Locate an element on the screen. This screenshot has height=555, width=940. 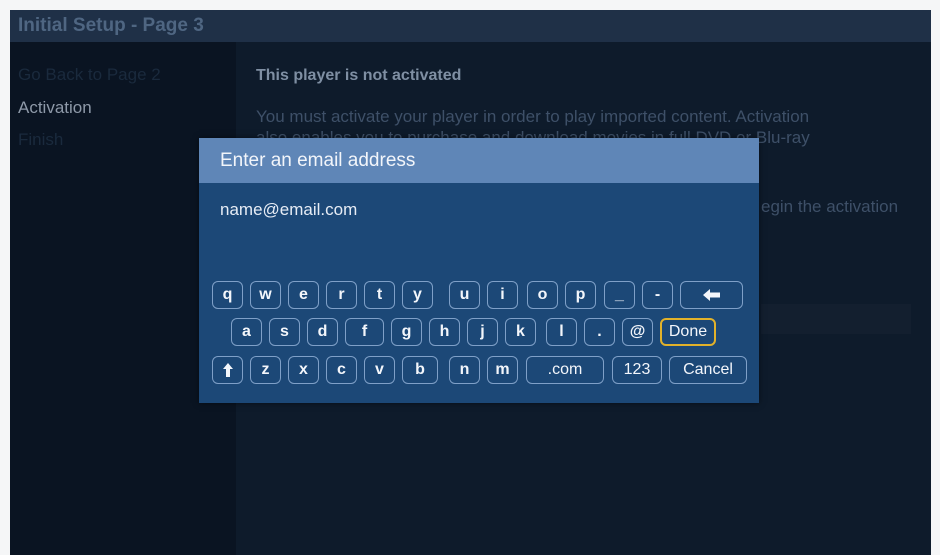
page-title: Initial Setup - Page 3 is located at coordinates (111, 25).